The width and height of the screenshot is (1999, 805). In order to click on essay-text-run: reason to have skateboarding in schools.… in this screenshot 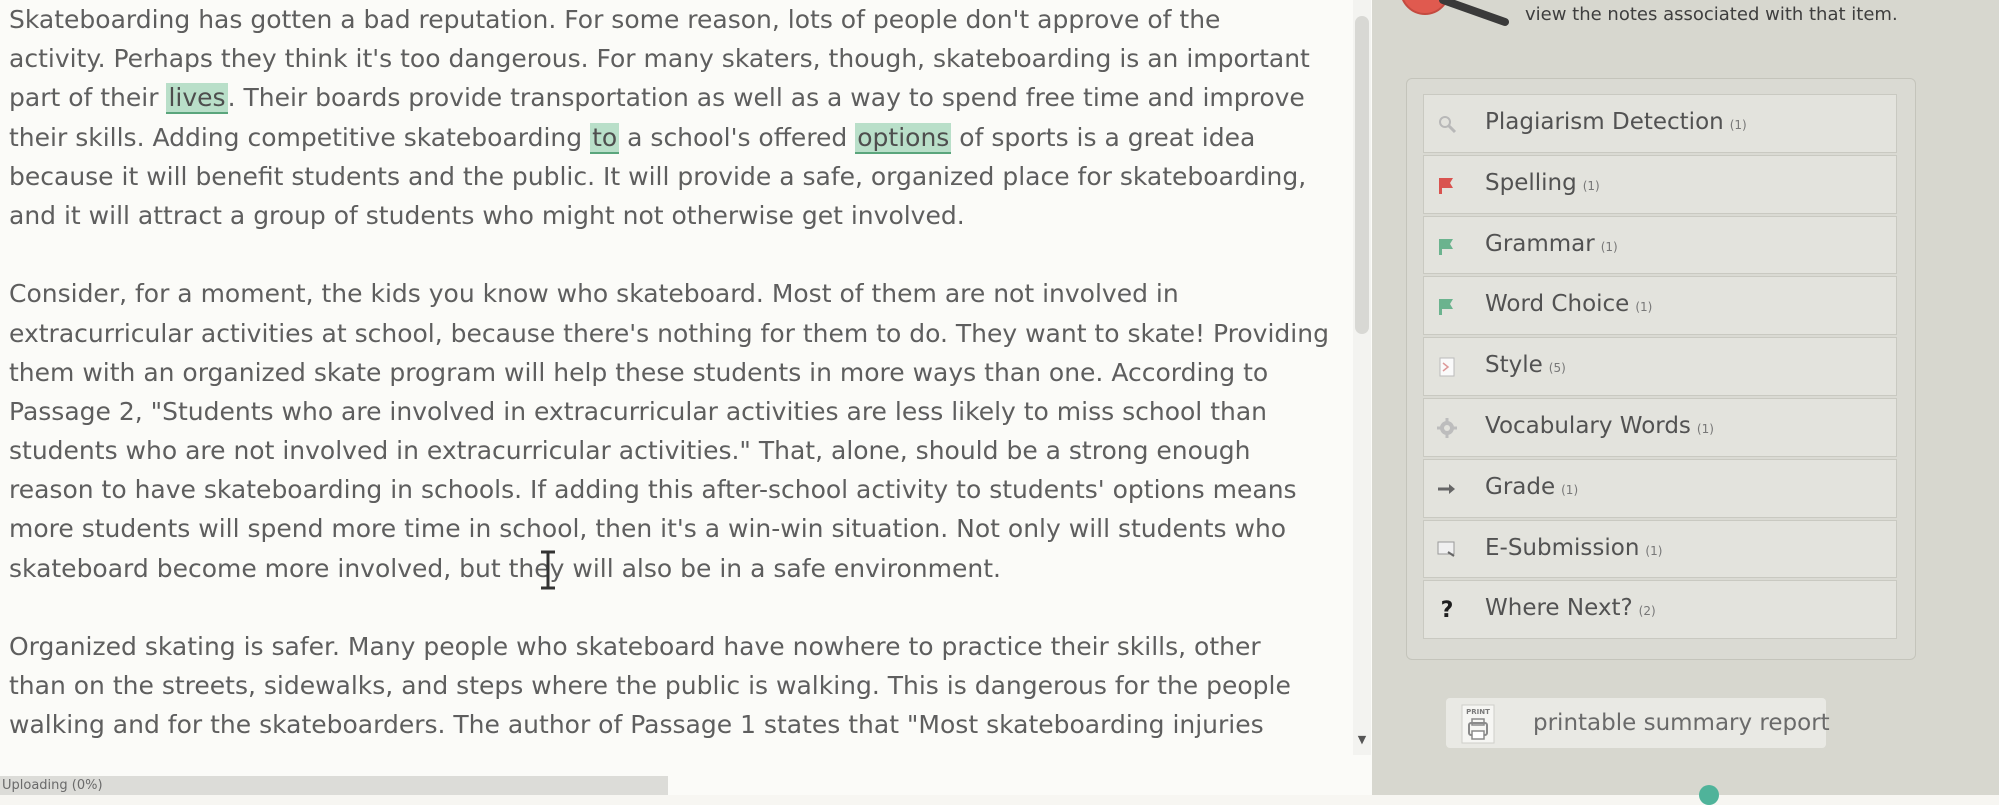, I will do `click(653, 490)`.